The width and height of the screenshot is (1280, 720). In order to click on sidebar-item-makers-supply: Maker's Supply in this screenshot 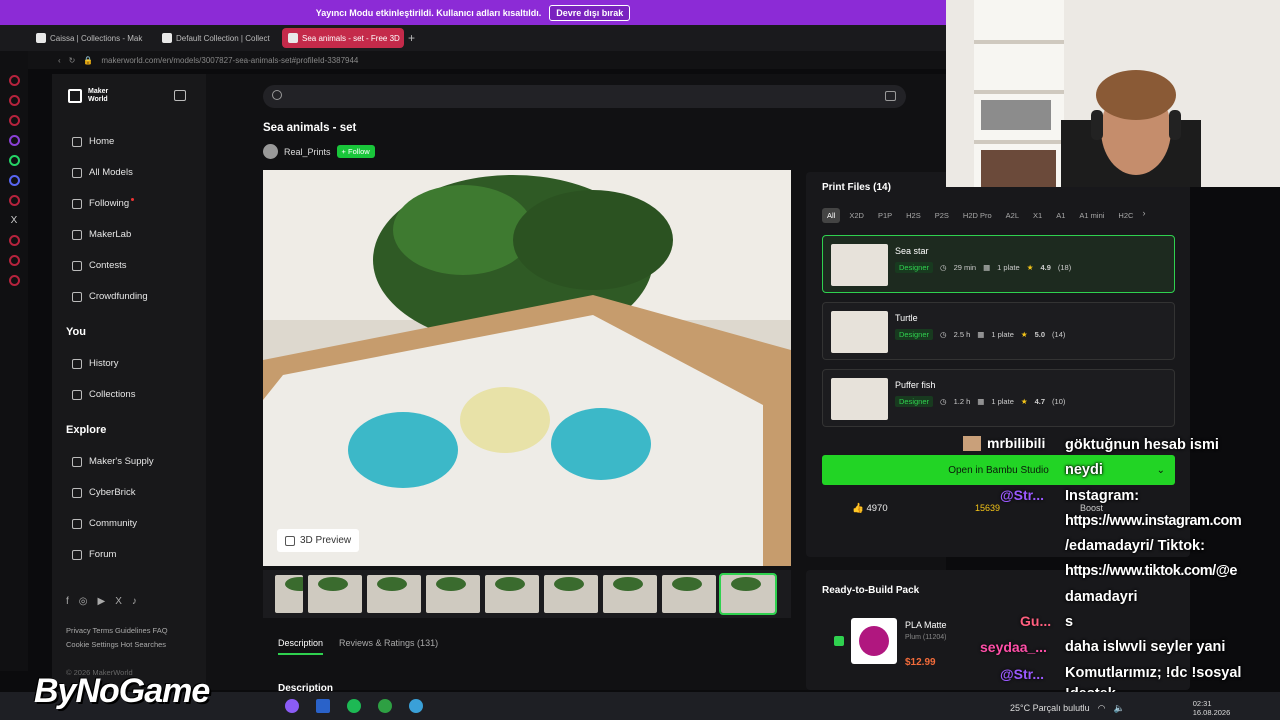, I will do `click(113, 461)`.